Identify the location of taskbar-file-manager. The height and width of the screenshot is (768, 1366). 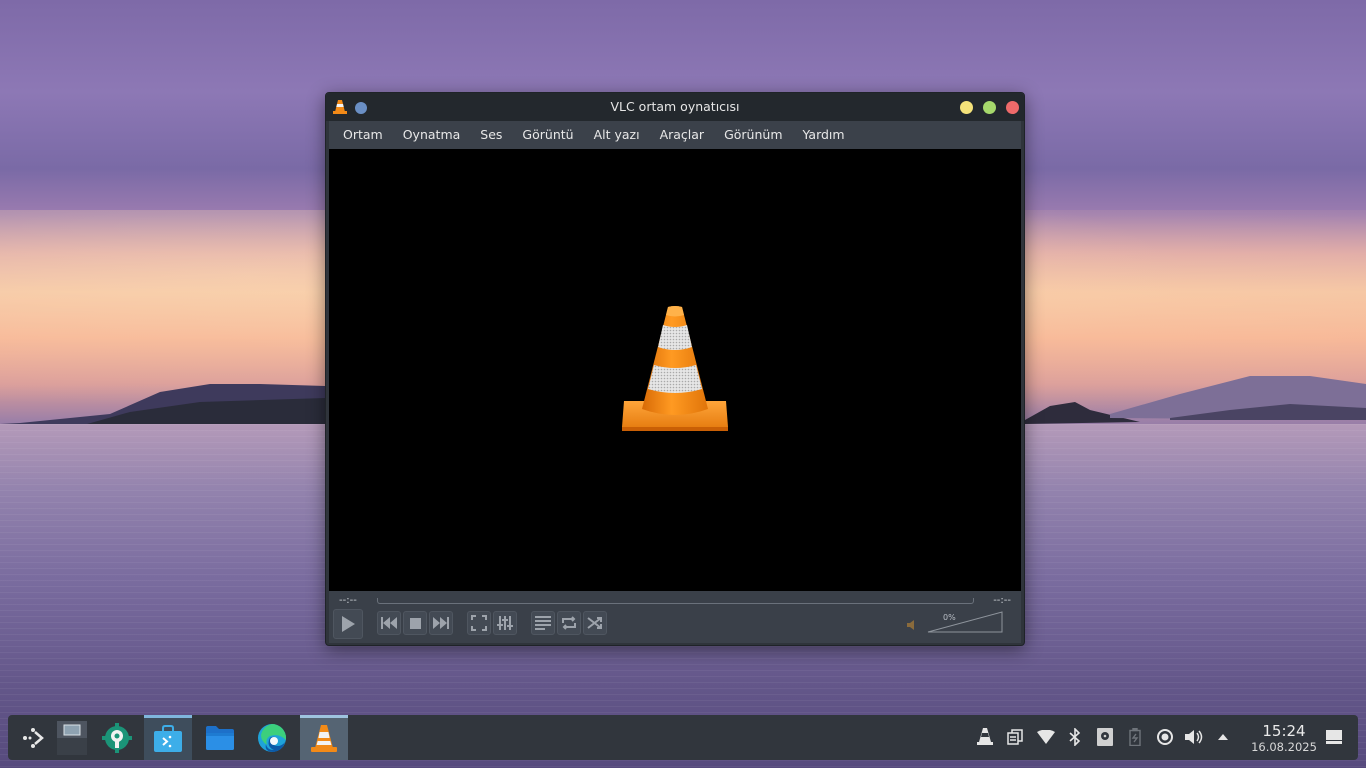
(220, 737).